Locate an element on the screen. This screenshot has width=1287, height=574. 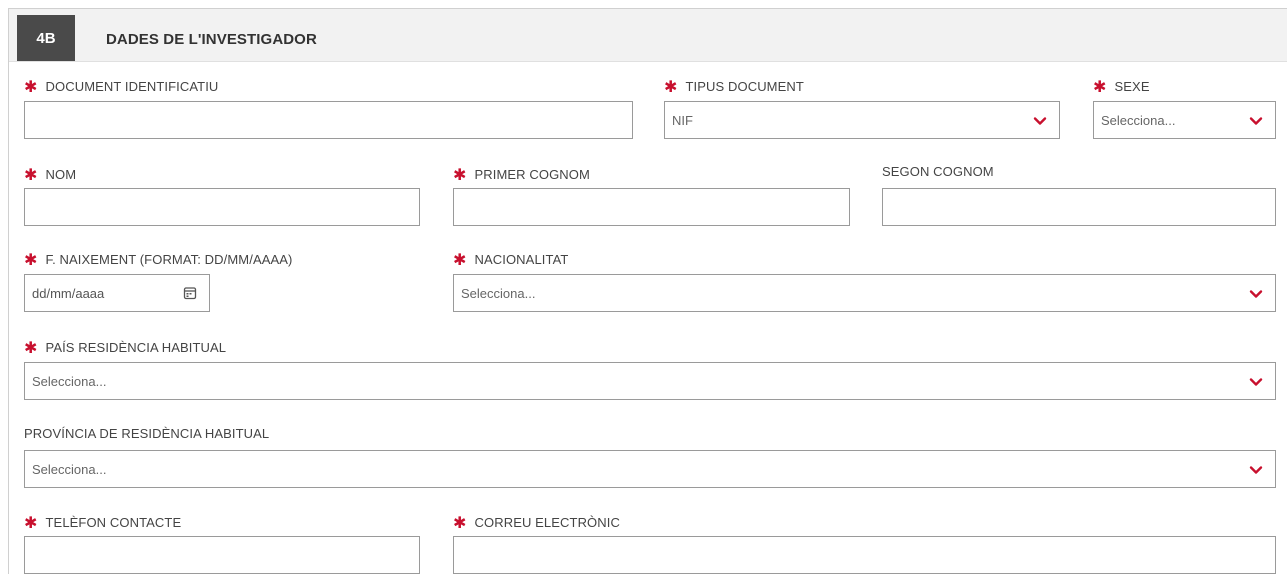
calendar-icon is located at coordinates (190, 293).